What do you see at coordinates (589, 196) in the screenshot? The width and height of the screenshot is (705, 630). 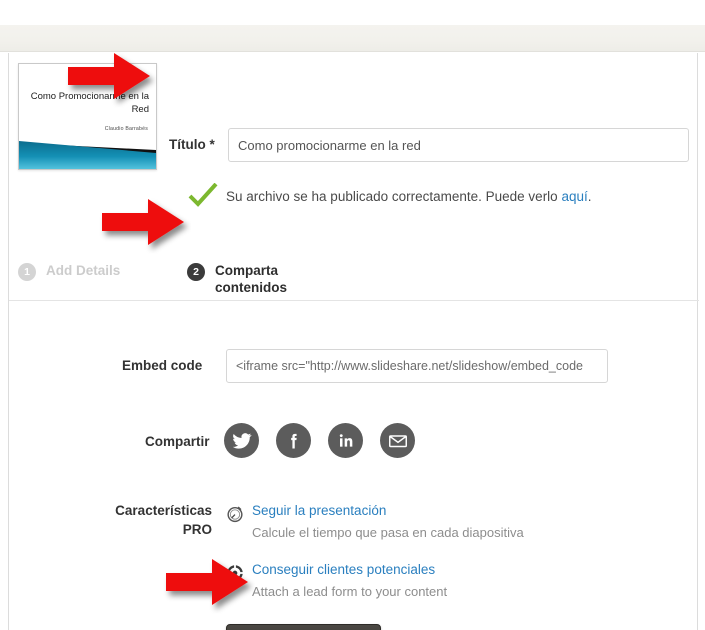 I see `publish-status-period: .` at bounding box center [589, 196].